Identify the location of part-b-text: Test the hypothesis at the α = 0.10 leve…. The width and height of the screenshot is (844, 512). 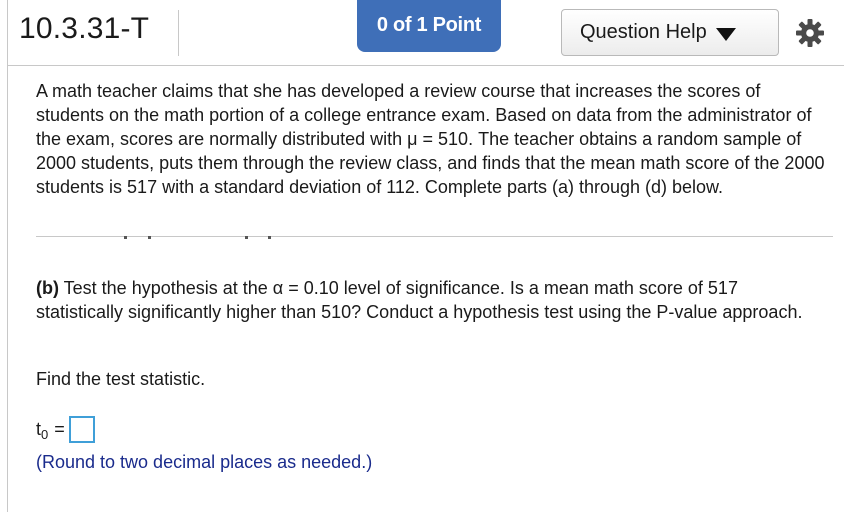
(419, 300).